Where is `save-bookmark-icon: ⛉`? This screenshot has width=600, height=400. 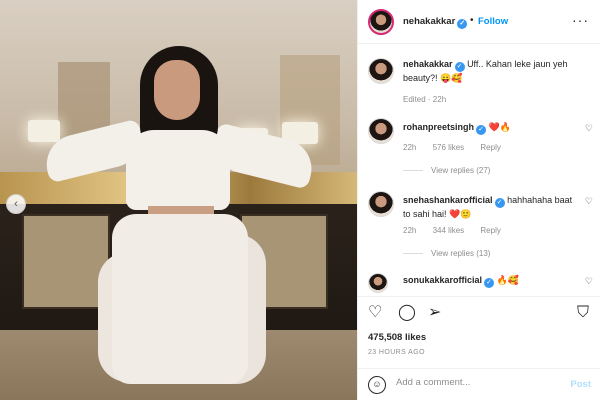
save-bookmark-icon: ⛉ is located at coordinates (583, 313).